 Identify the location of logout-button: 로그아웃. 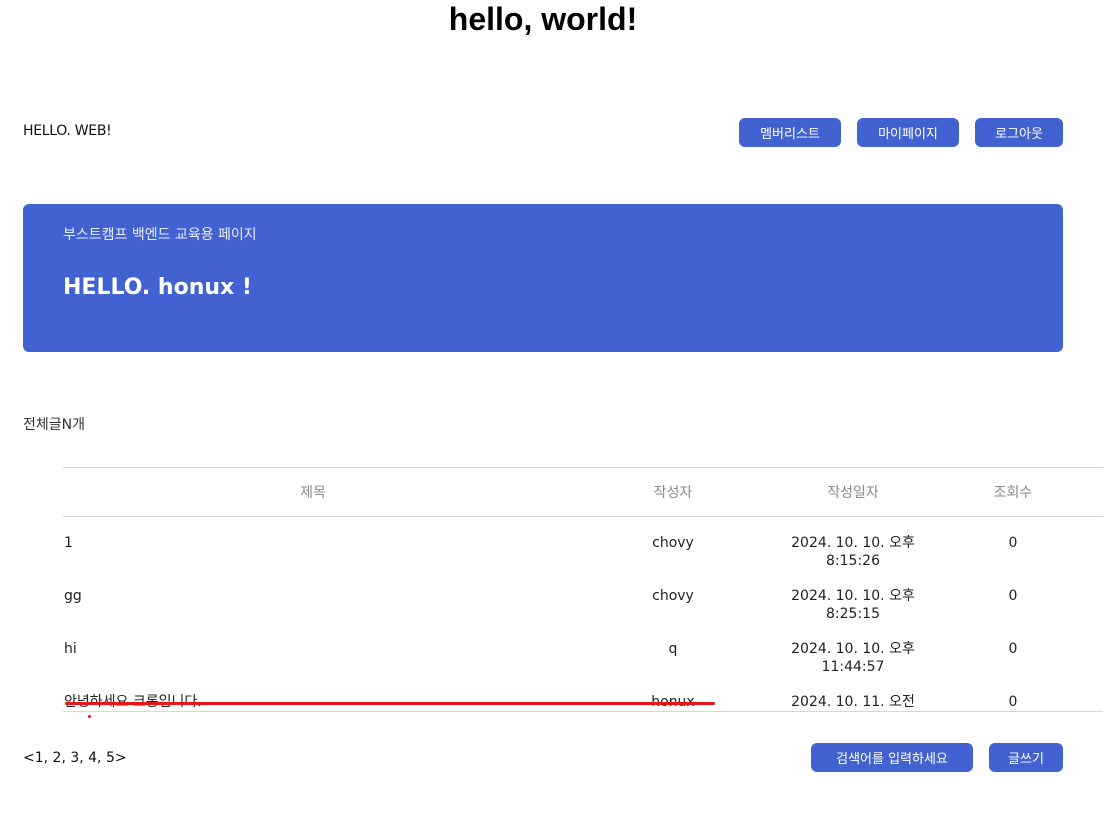
(1019, 132).